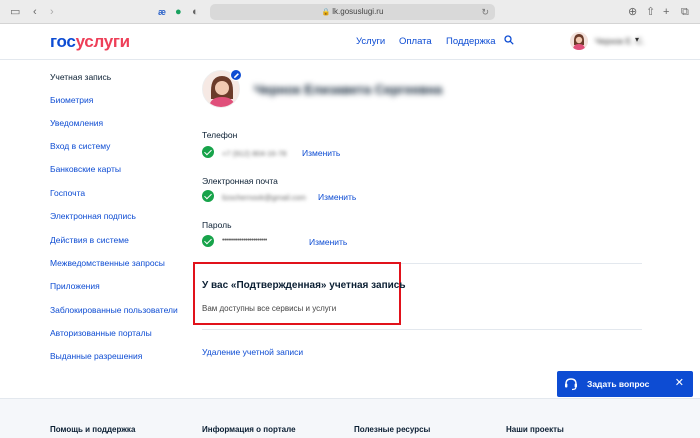  What do you see at coordinates (76, 123) in the screenshot?
I see `sidebar-item-notifications: Уведомления` at bounding box center [76, 123].